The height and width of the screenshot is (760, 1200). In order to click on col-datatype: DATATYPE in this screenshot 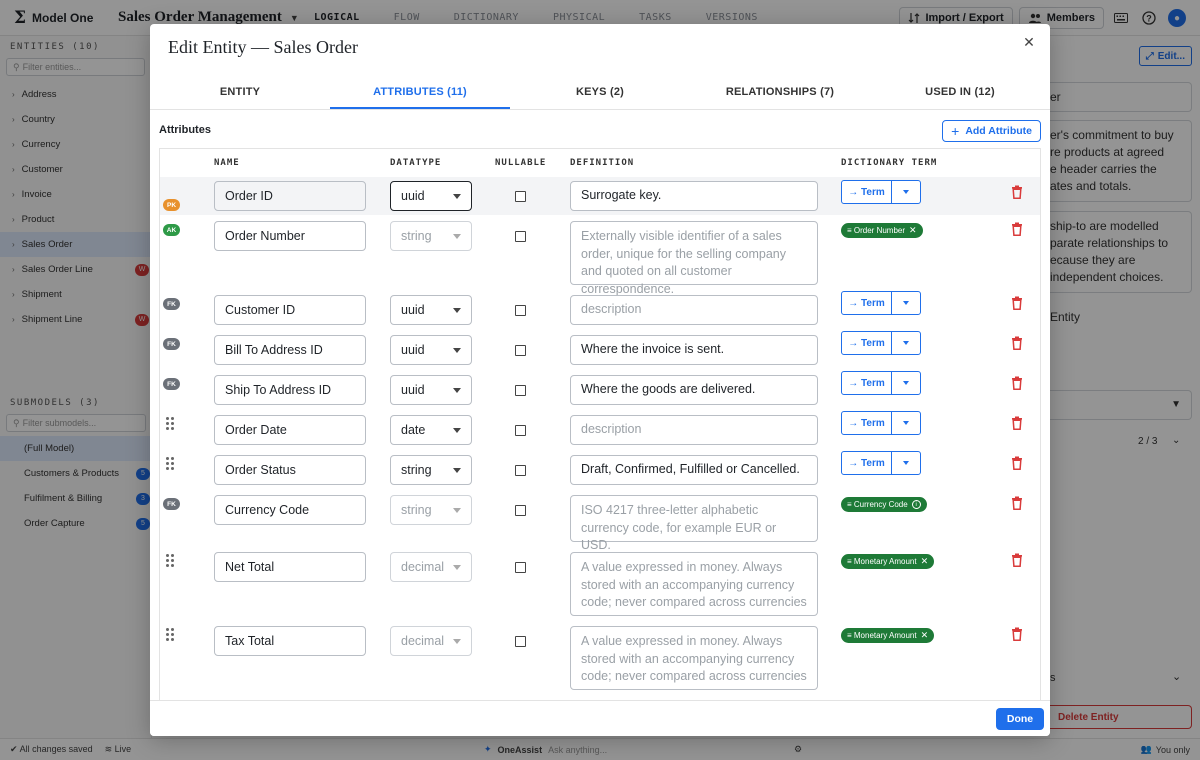, I will do `click(416, 163)`.